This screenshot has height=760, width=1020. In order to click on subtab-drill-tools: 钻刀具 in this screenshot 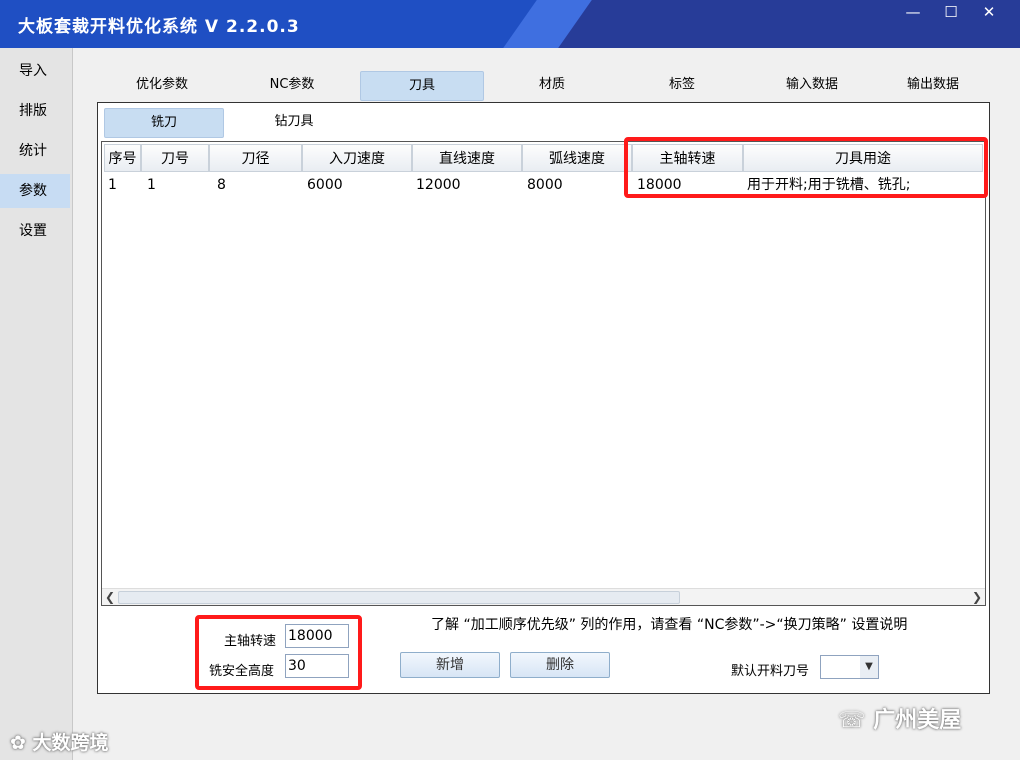, I will do `click(294, 123)`.